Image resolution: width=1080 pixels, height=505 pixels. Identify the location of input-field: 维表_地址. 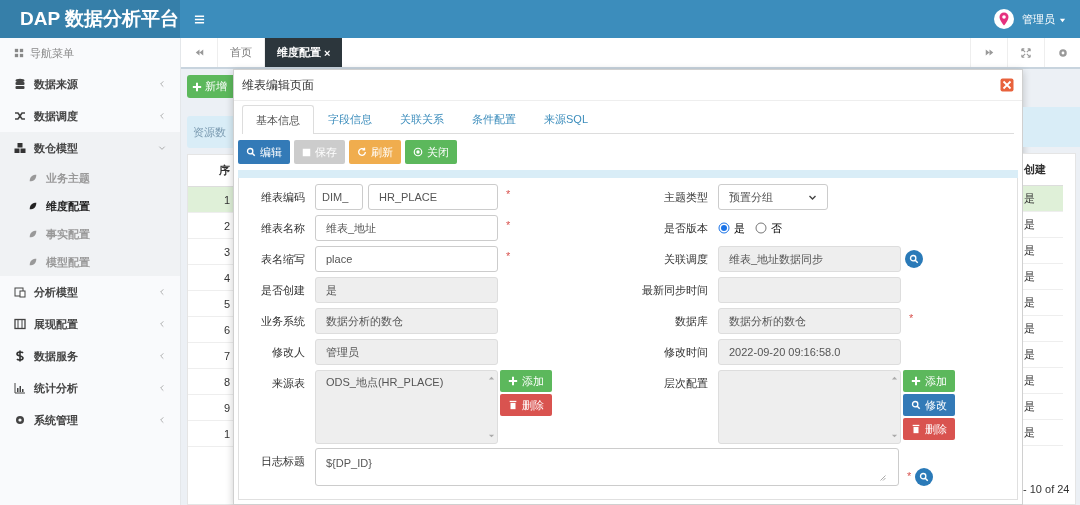
(406, 228).